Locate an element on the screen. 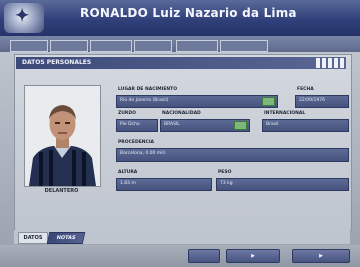 Image resolution: width=360 pixels, height=267 pixels. date-field: 22/09/1976 is located at coordinates (322, 101).